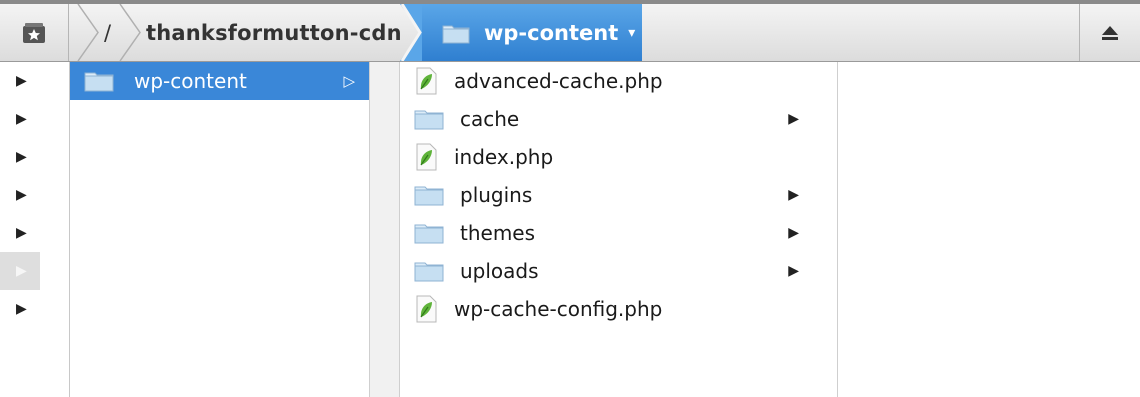 This screenshot has width=1140, height=397. What do you see at coordinates (618, 157) in the screenshot?
I see `list-item-file: index.php` at bounding box center [618, 157].